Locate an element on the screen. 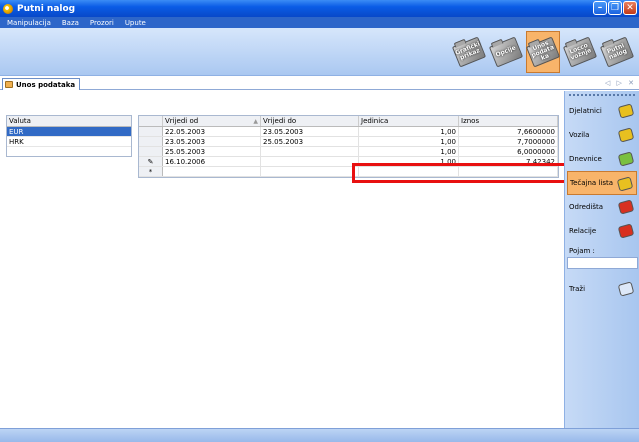 The height and width of the screenshot is (442, 639). folder-icon: Opcije is located at coordinates (506, 52).